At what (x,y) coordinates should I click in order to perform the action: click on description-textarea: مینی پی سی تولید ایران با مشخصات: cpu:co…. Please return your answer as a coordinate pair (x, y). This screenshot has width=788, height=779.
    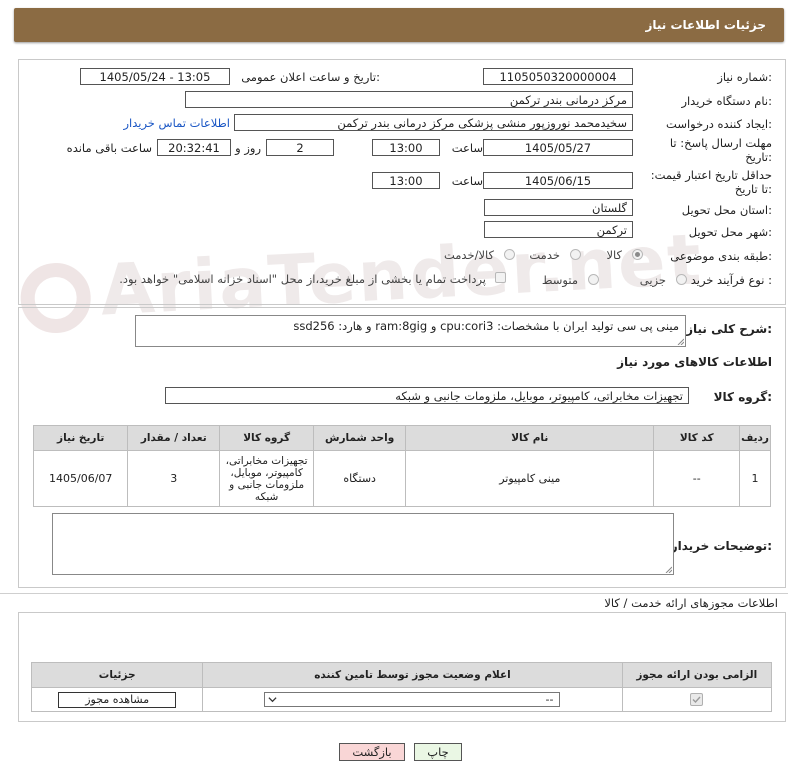
    Looking at the image, I should click on (410, 331).